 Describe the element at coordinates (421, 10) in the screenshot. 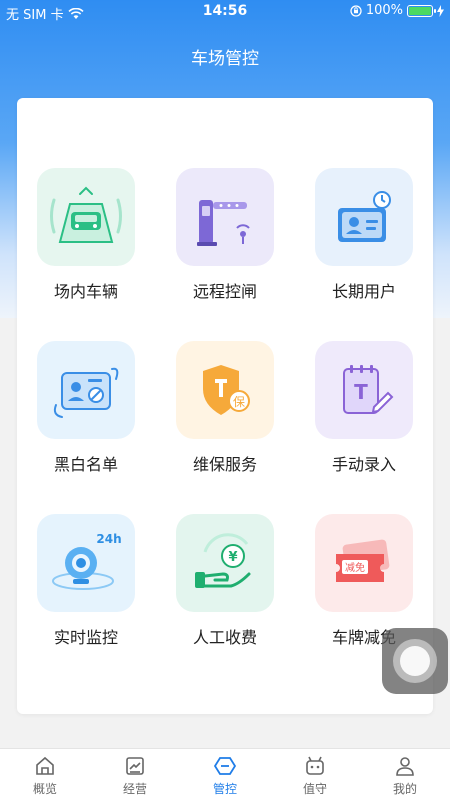

I see `battery-icon` at that location.